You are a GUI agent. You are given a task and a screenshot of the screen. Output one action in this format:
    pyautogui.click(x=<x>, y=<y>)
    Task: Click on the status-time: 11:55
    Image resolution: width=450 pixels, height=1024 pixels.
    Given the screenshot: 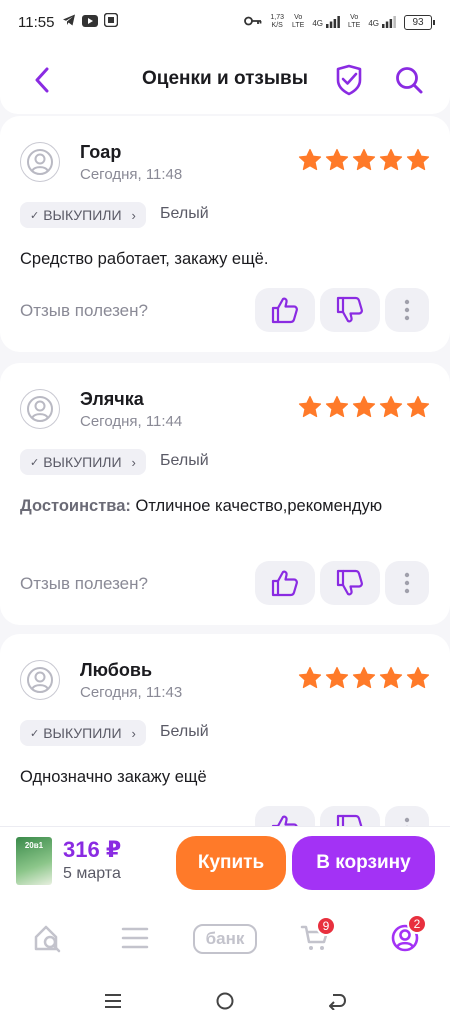 What is the action you would take?
    pyautogui.click(x=36, y=22)
    